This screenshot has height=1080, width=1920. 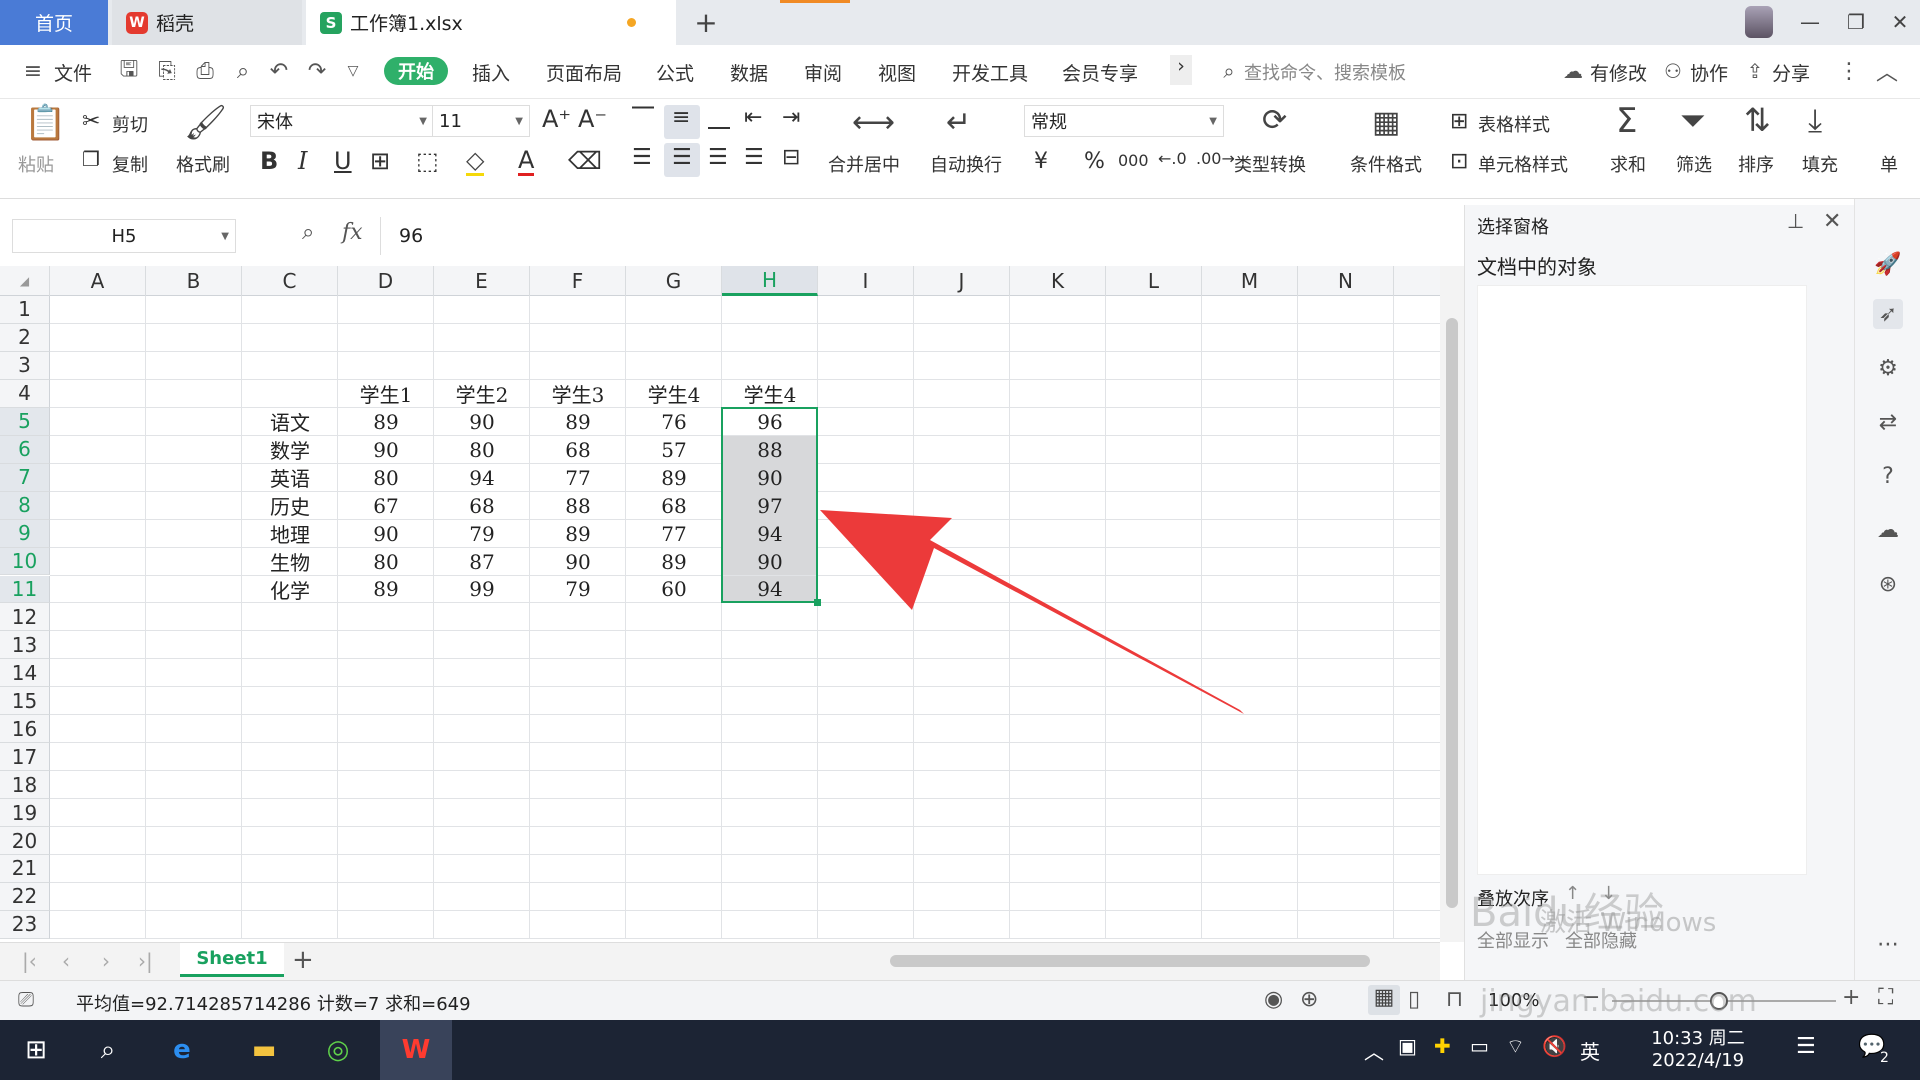 I want to click on red-arrow-icon, so click(x=1032, y=612).